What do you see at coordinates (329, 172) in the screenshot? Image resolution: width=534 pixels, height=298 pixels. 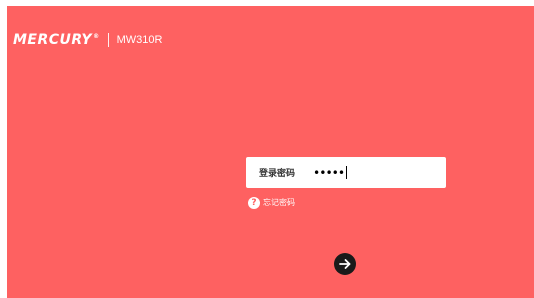 I see `password-value: •••••` at bounding box center [329, 172].